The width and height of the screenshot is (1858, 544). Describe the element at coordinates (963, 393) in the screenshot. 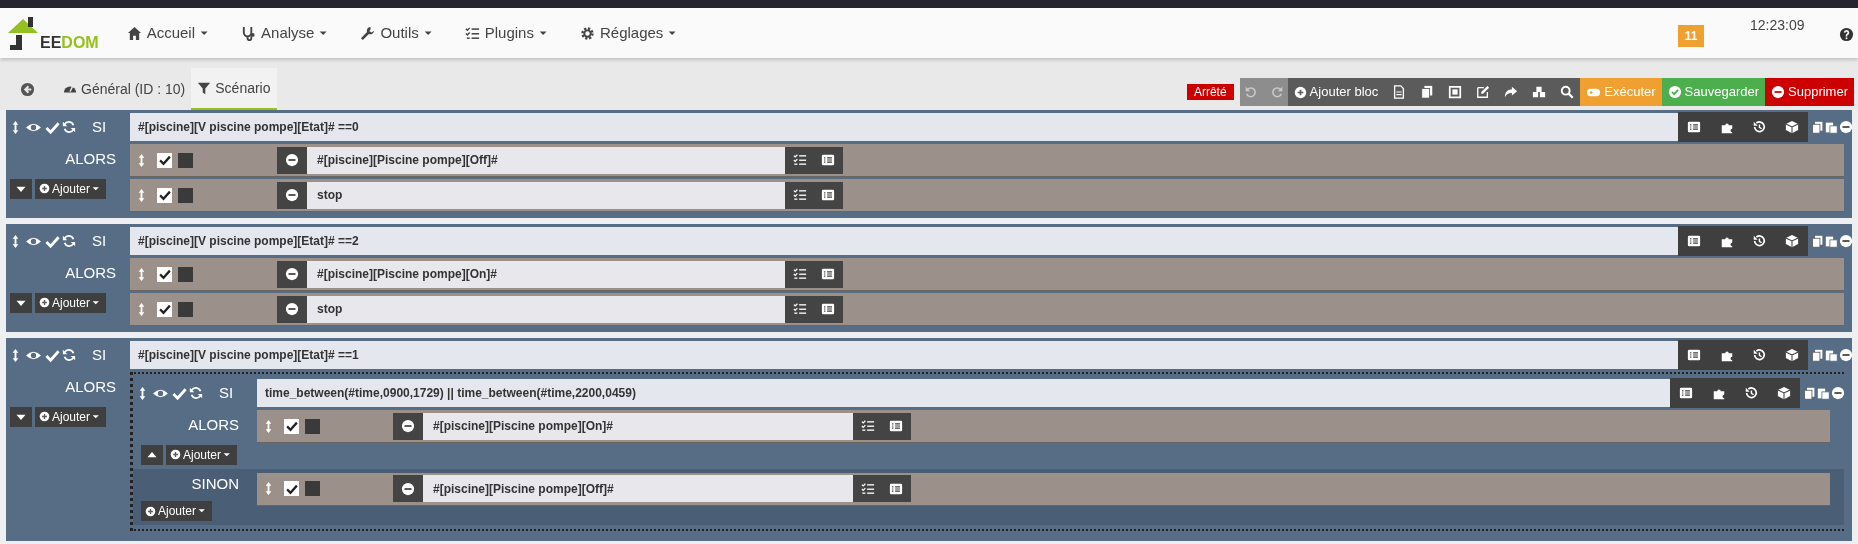

I see `condition-field: time_between(#time,0900,1729) || time_between(#time,2200,0459)` at that location.